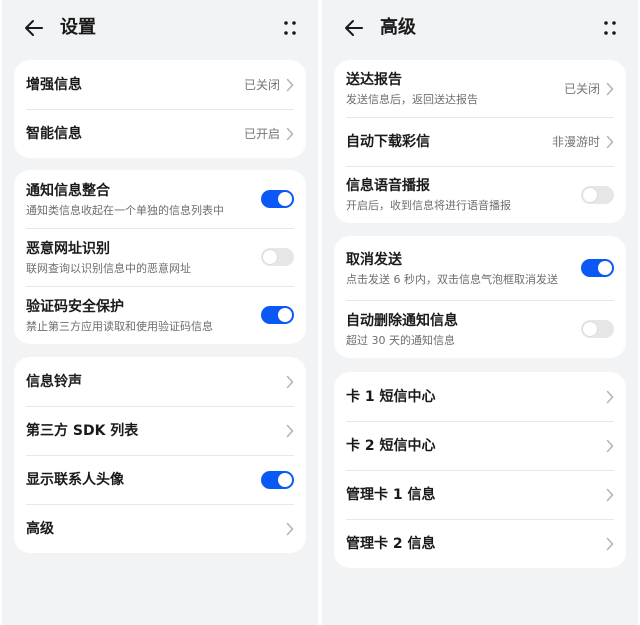 The height and width of the screenshot is (625, 640). I want to click on row-description: 联网查询以识别信息中的恶意网址, so click(108, 268).